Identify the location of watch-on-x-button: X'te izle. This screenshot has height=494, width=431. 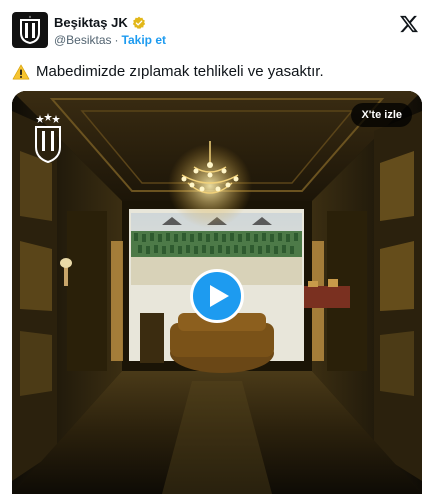
(381, 115).